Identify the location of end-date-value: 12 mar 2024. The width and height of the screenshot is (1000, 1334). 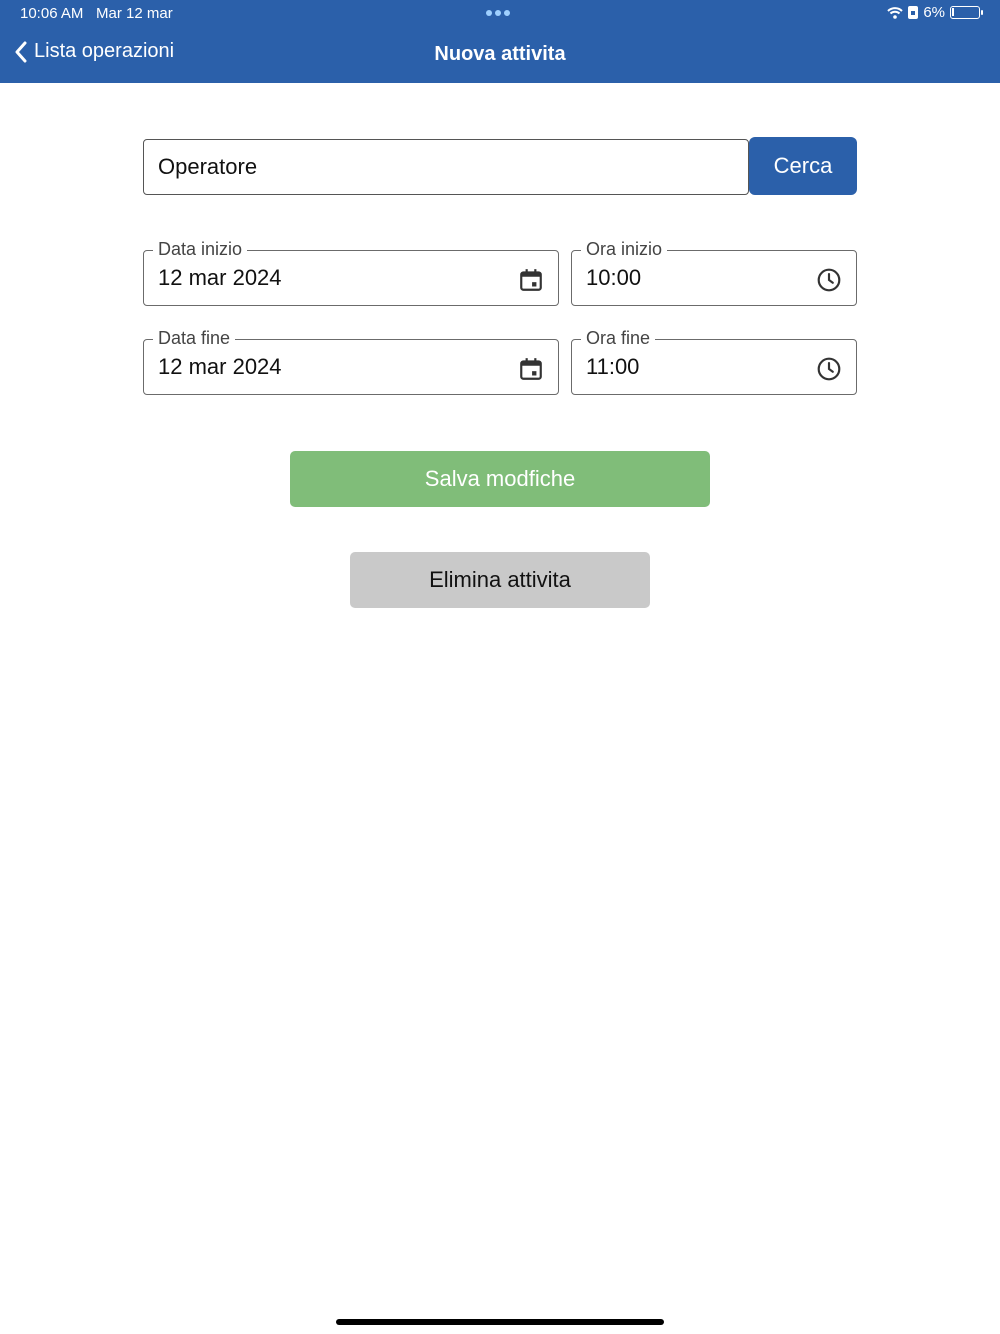
(220, 366).